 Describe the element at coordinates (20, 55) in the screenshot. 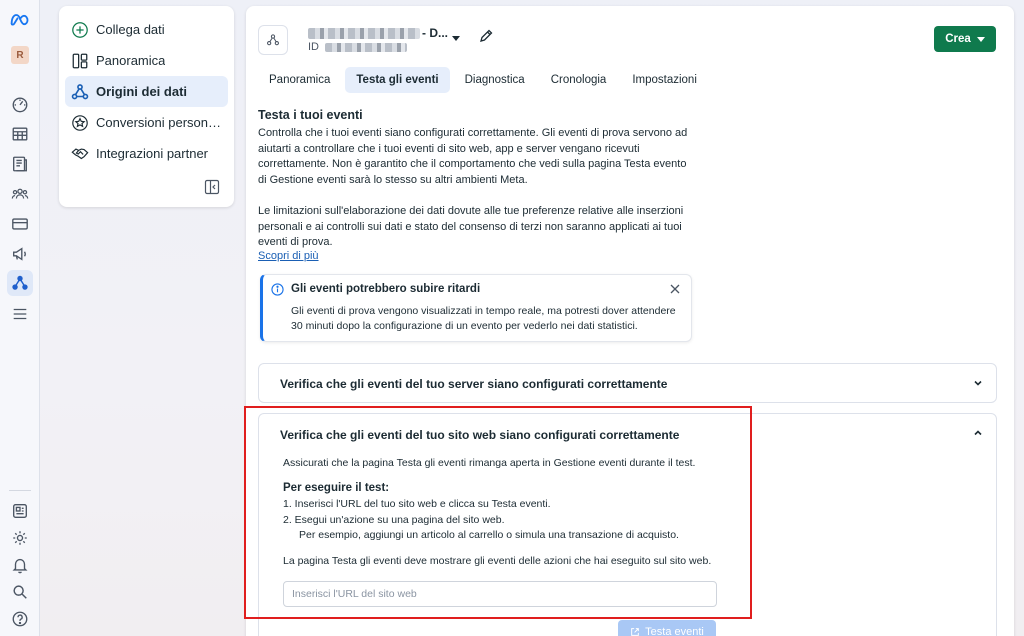

I see `avatar: R` at that location.